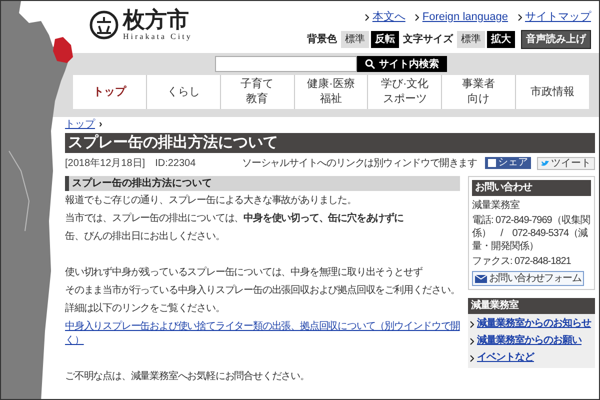 This screenshot has width=600, height=400. I want to click on department-link: イベントなど, so click(505, 358).